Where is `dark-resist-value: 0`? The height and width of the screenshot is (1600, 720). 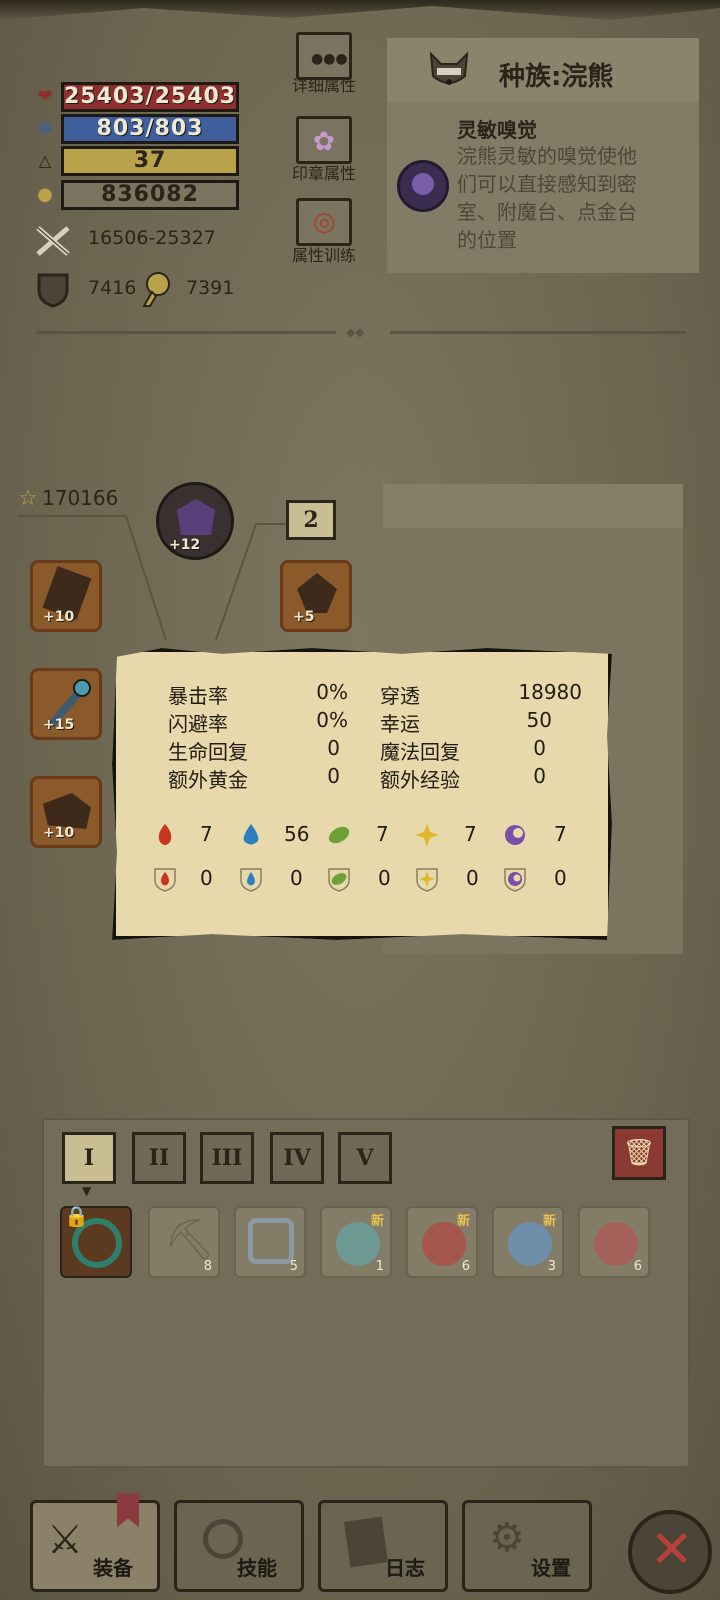 dark-resist-value: 0 is located at coordinates (560, 878).